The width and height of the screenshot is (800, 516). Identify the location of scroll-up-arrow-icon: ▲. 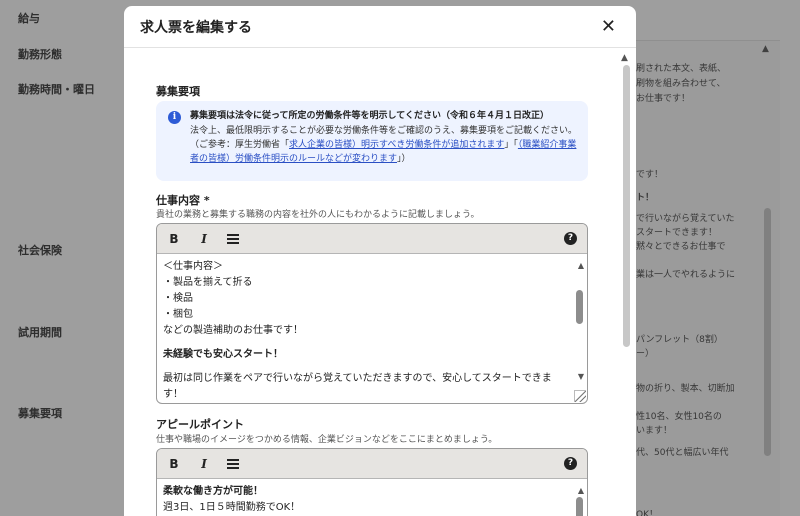
(624, 58).